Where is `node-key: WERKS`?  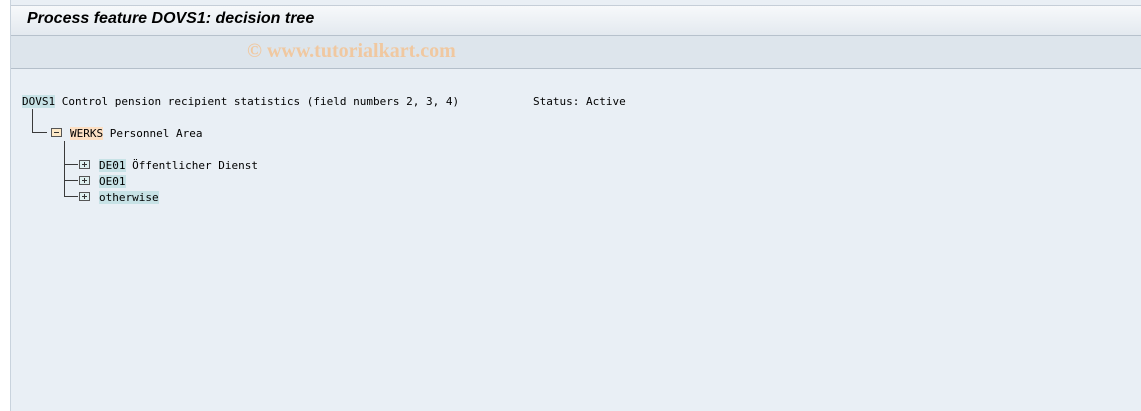
node-key: WERKS is located at coordinates (87, 133).